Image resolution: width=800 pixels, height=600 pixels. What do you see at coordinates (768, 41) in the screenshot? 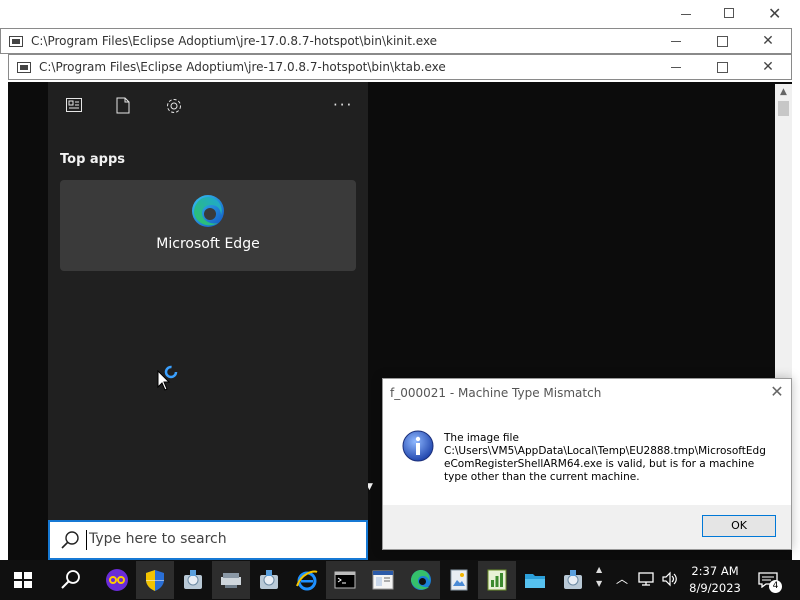
I see `kinit-close-button: ✕` at bounding box center [768, 41].